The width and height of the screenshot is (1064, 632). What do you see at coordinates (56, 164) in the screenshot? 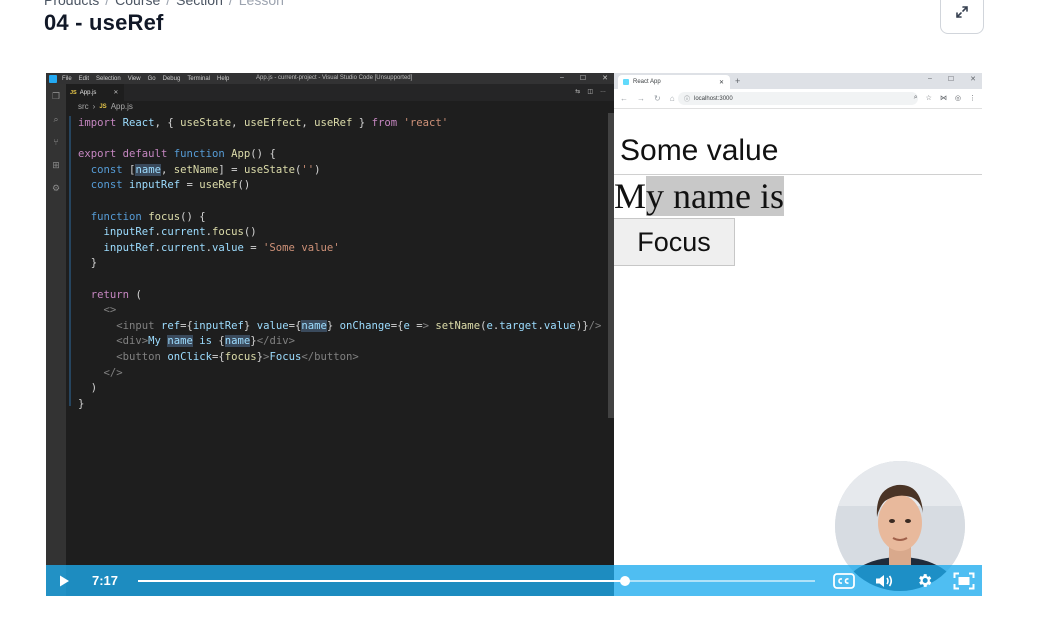
I see `extensions-icon: ⊞` at bounding box center [56, 164].